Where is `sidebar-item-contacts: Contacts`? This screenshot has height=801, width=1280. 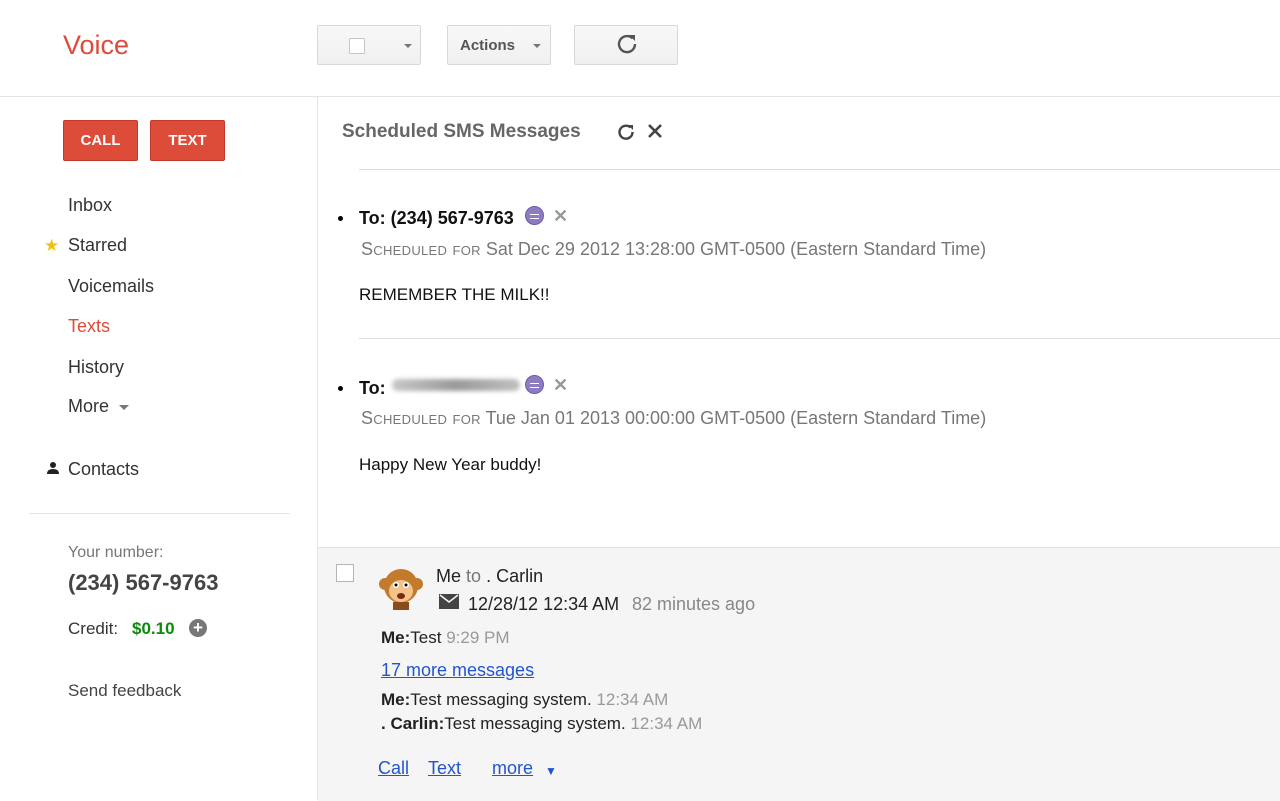 sidebar-item-contacts: Contacts is located at coordinates (103, 469).